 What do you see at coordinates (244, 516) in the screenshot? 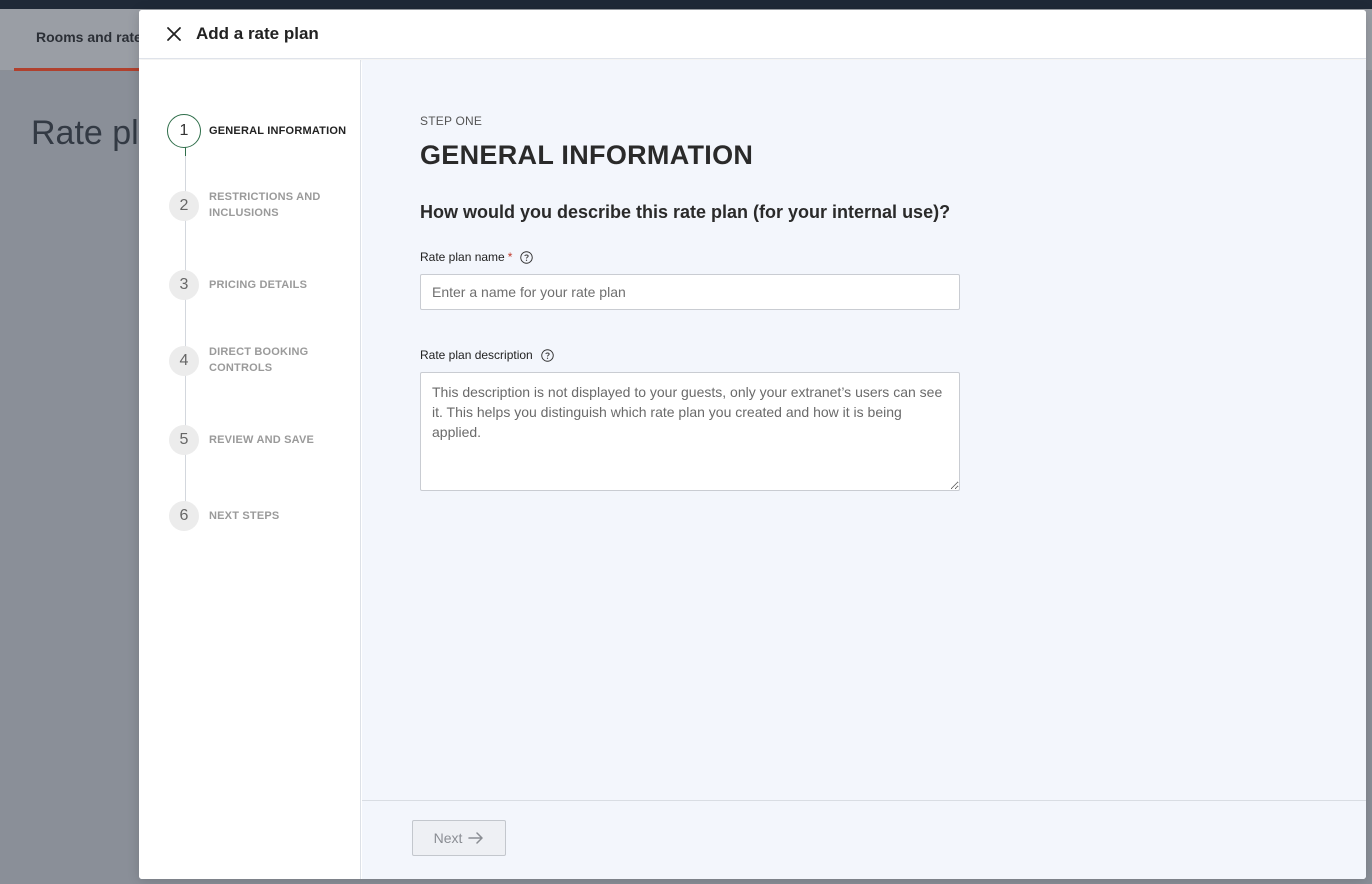
I see `step-label: NEXT STEPS` at bounding box center [244, 516].